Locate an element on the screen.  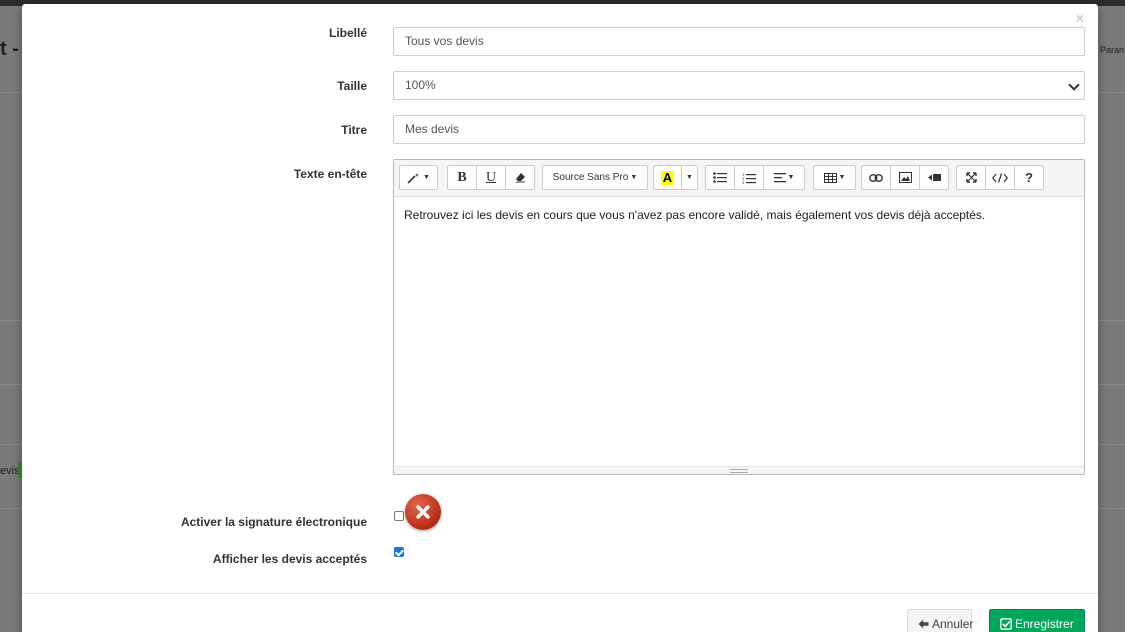
libelle-input: Tous vos devis is located at coordinates (739, 41).